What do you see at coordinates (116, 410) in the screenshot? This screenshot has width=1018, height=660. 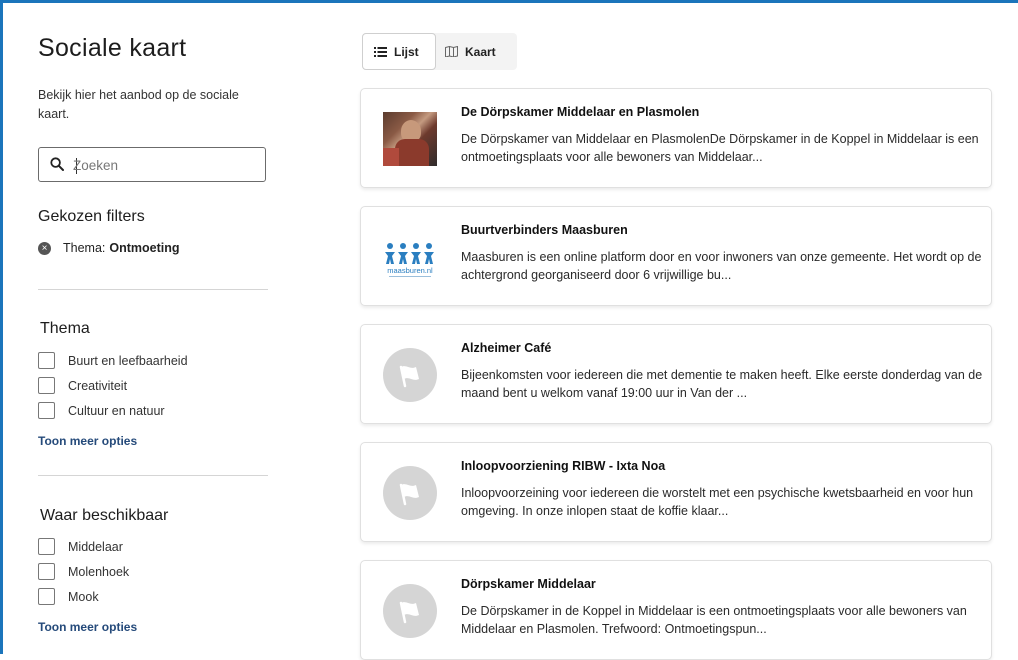 I see `option-label: Cultuur en natuur` at bounding box center [116, 410].